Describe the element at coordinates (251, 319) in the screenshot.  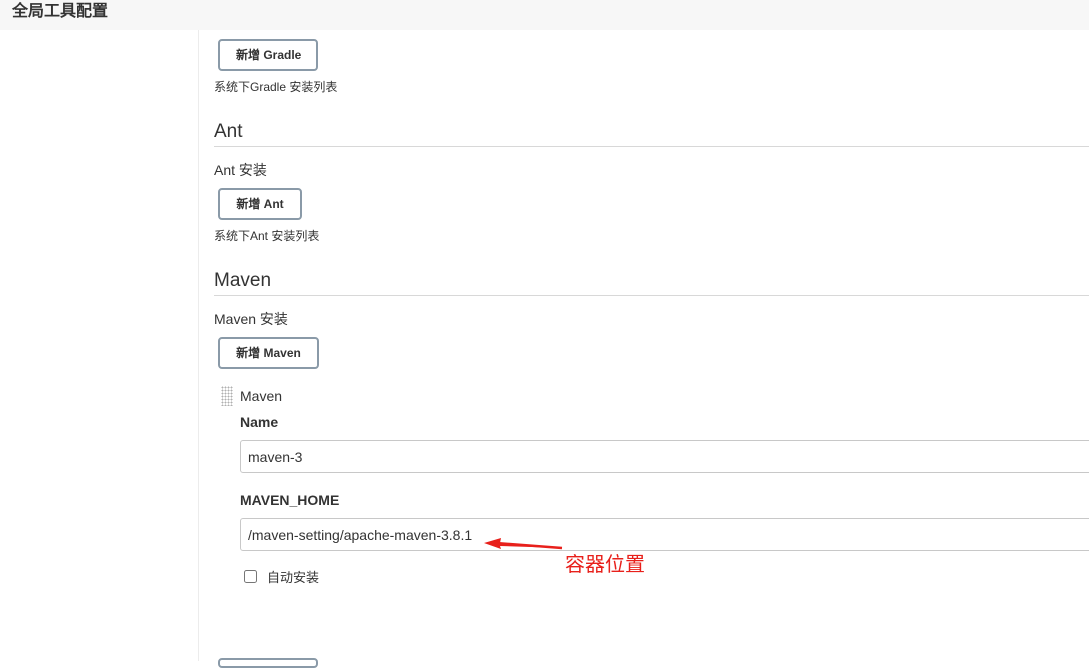
I see `maven-install-label: Maven 安装` at that location.